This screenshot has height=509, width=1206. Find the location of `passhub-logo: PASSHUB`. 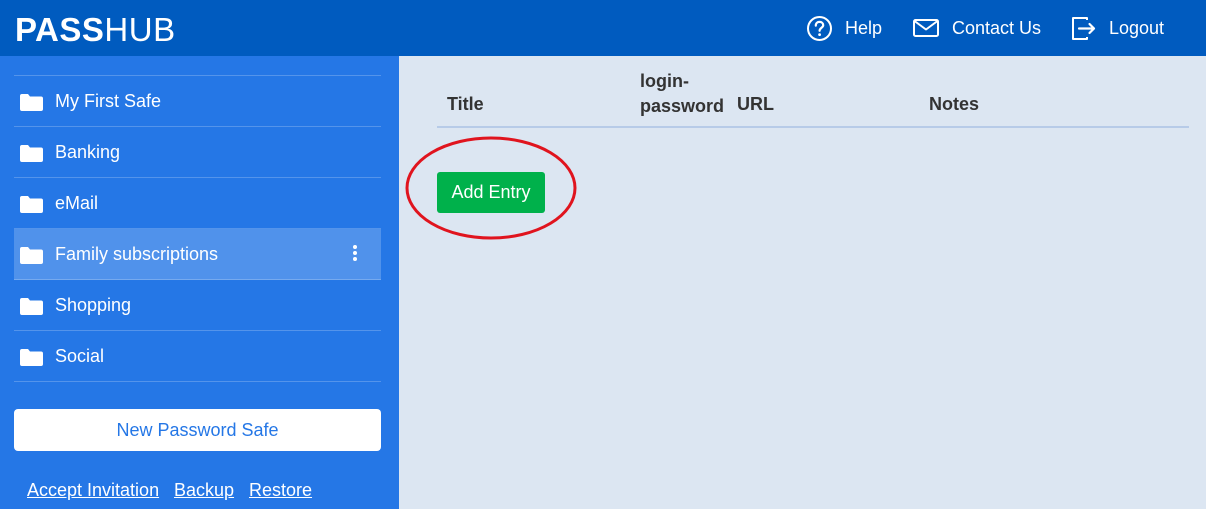

passhub-logo: PASSHUB is located at coordinates (95, 30).